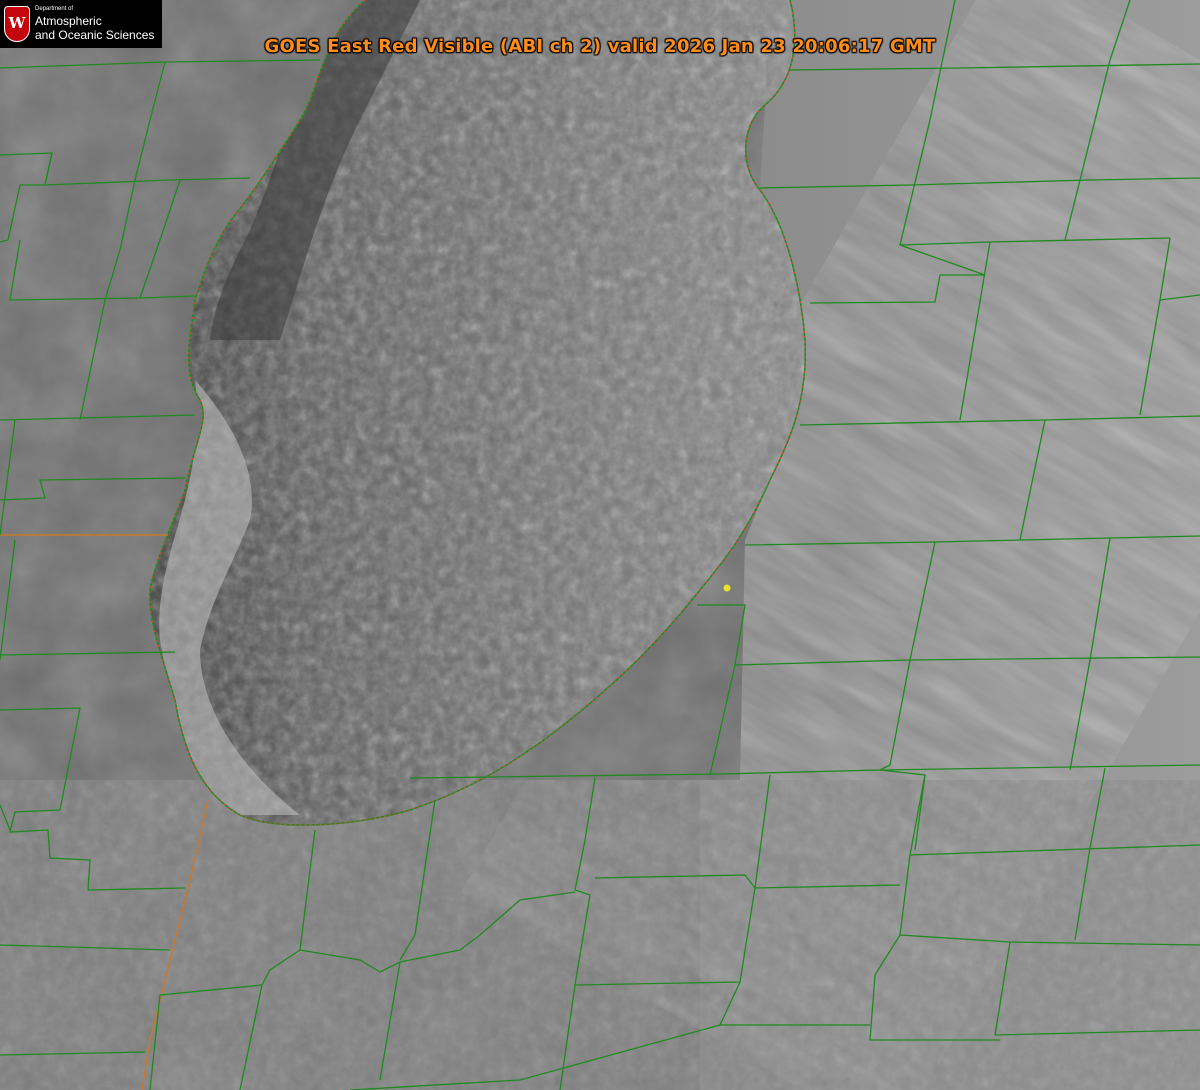 The height and width of the screenshot is (1090, 1200). I want to click on logo-line-2: and Oceanic Sciences, so click(95, 35).